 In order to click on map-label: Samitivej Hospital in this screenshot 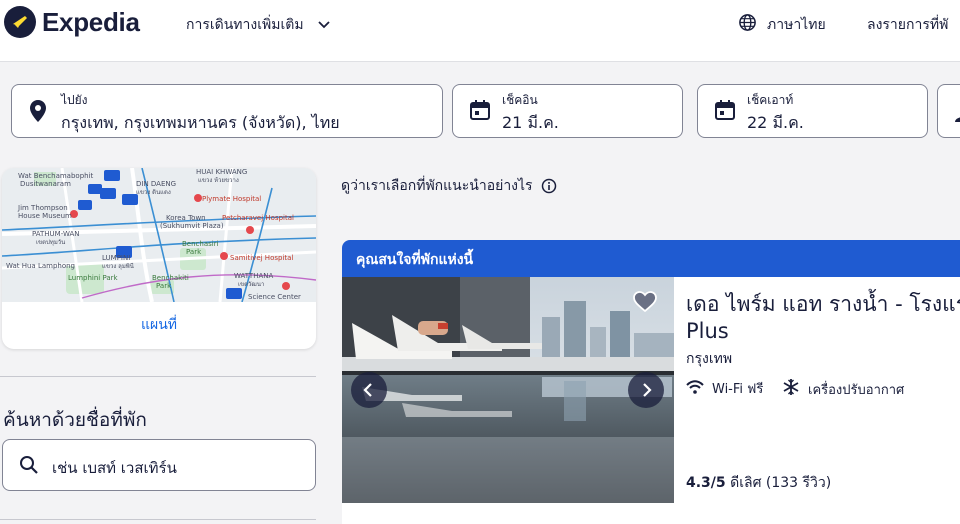, I will do `click(261, 258)`.